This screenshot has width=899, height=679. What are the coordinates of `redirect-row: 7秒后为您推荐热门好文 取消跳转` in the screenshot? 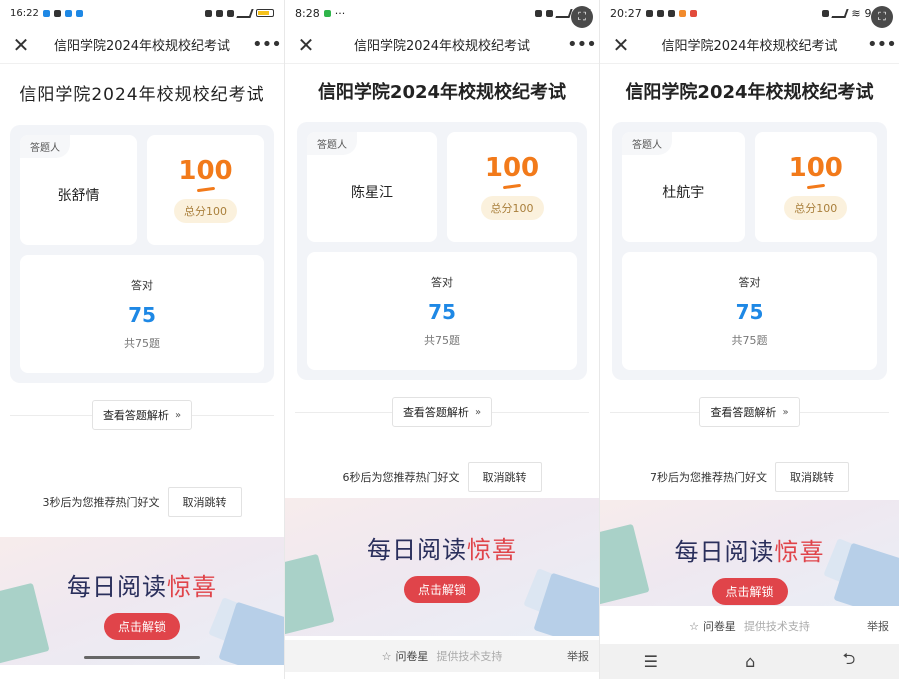 It's located at (749, 477).